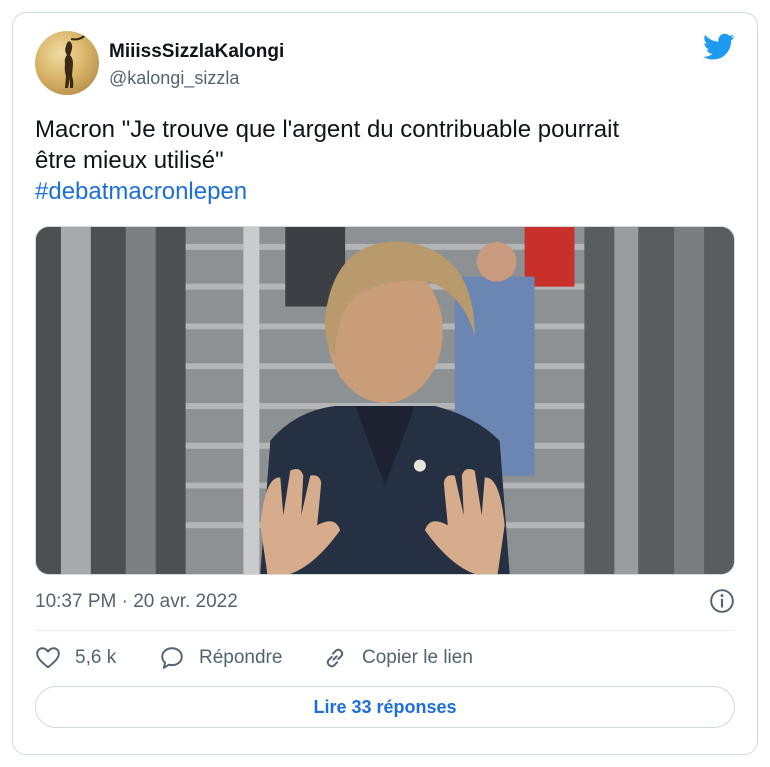 This screenshot has width=770, height=767. Describe the element at coordinates (417, 657) in the screenshot. I see `copy-link-label: Copier le lien` at that location.